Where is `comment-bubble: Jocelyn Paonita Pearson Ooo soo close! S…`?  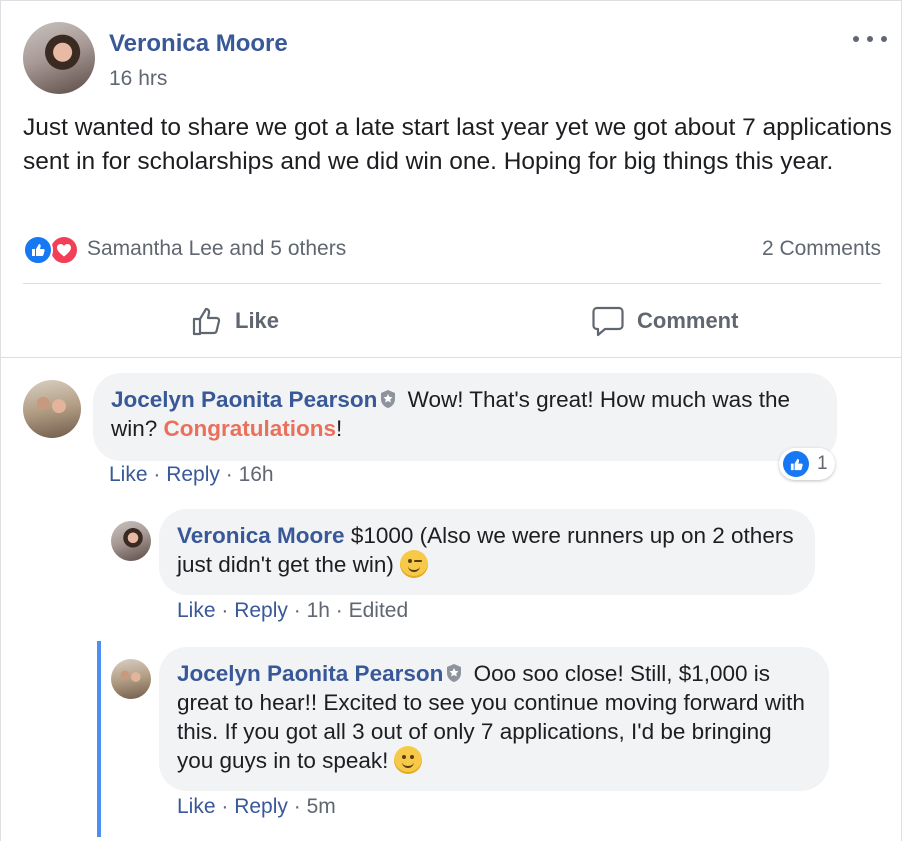
comment-bubble: Jocelyn Paonita Pearson Ooo soo close! S… is located at coordinates (494, 719).